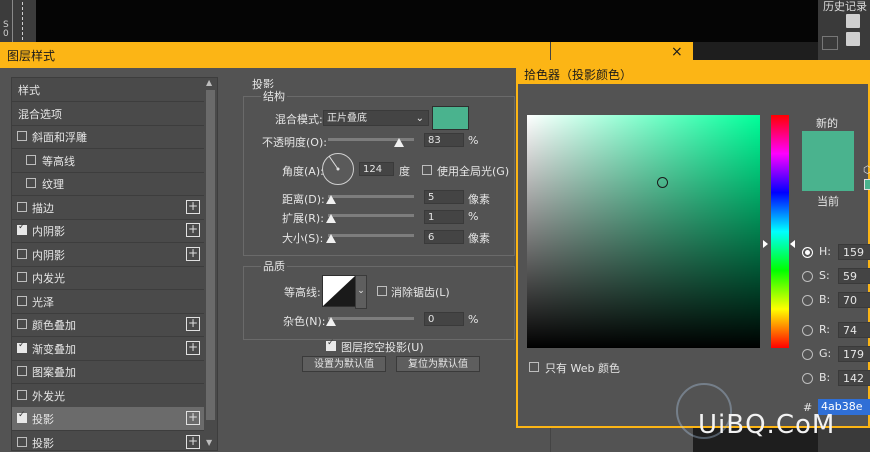 This screenshot has height=452, width=870. I want to click on hue-slider, so click(780, 231).